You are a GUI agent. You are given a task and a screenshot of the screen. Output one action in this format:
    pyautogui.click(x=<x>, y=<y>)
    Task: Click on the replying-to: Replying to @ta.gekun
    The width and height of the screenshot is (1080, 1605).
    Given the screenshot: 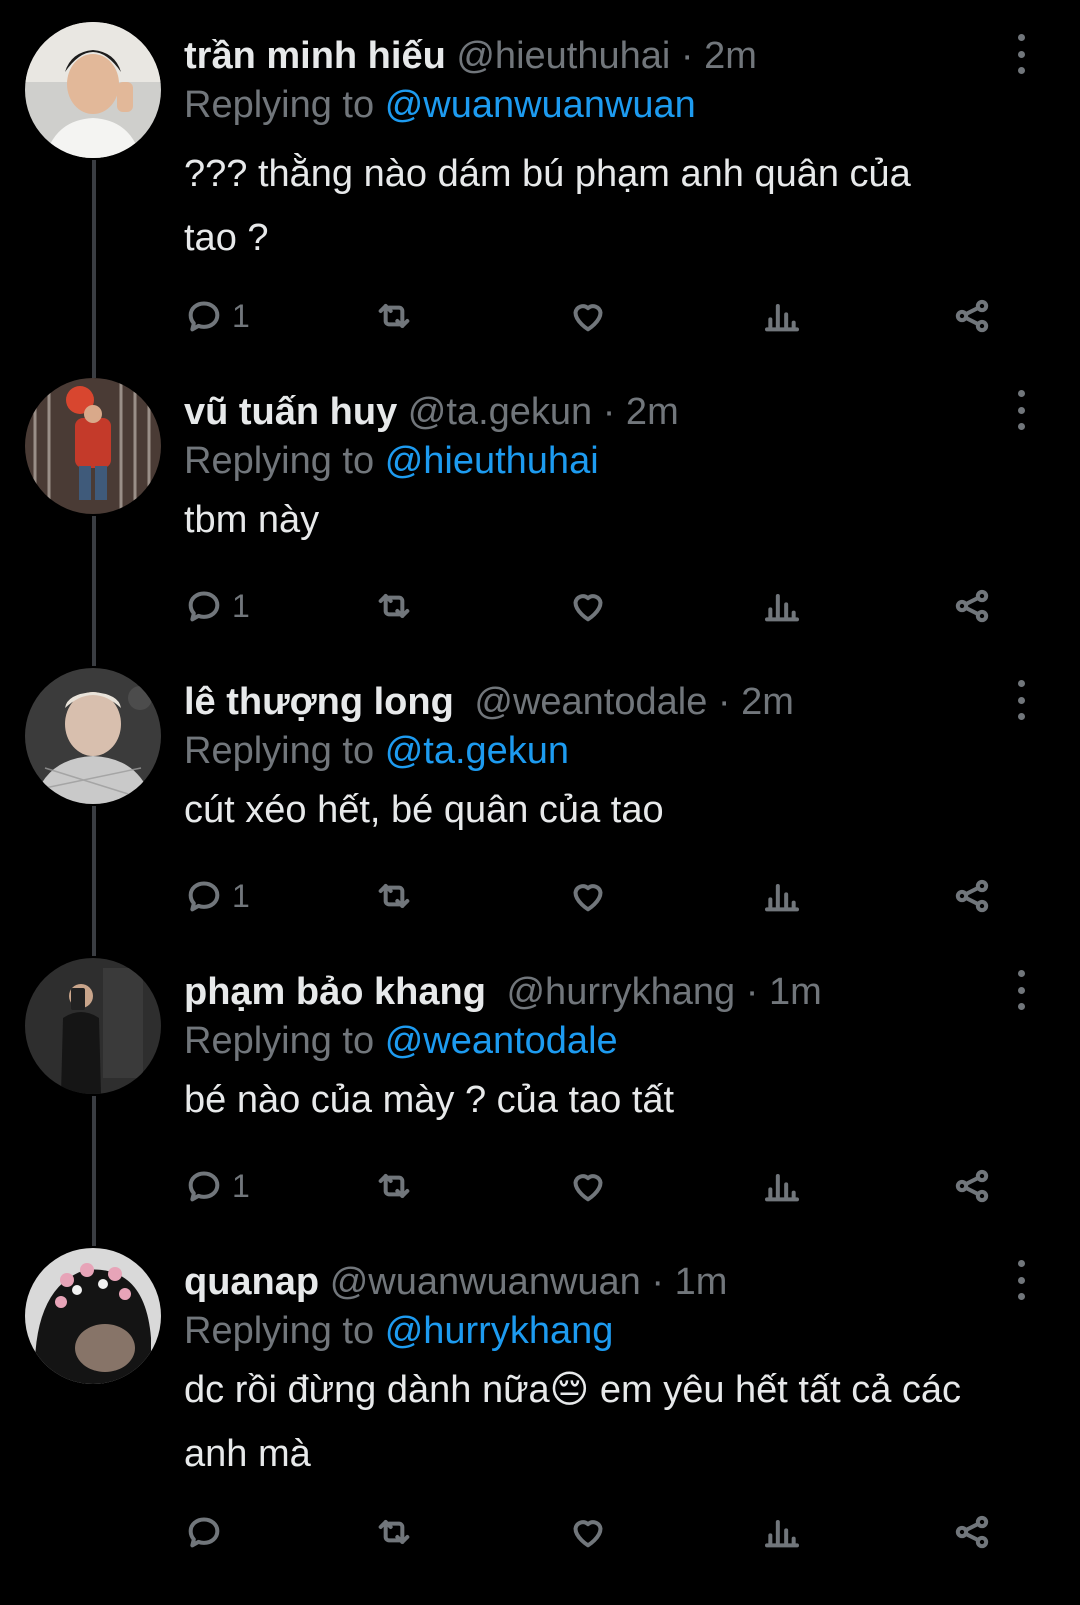 What is the action you would take?
    pyautogui.click(x=612, y=751)
    